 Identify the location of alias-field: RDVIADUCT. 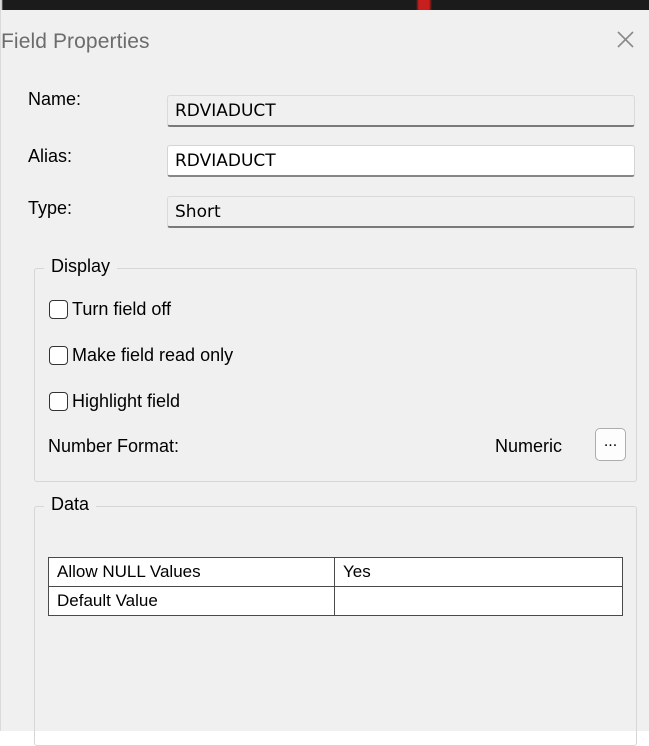
(401, 161).